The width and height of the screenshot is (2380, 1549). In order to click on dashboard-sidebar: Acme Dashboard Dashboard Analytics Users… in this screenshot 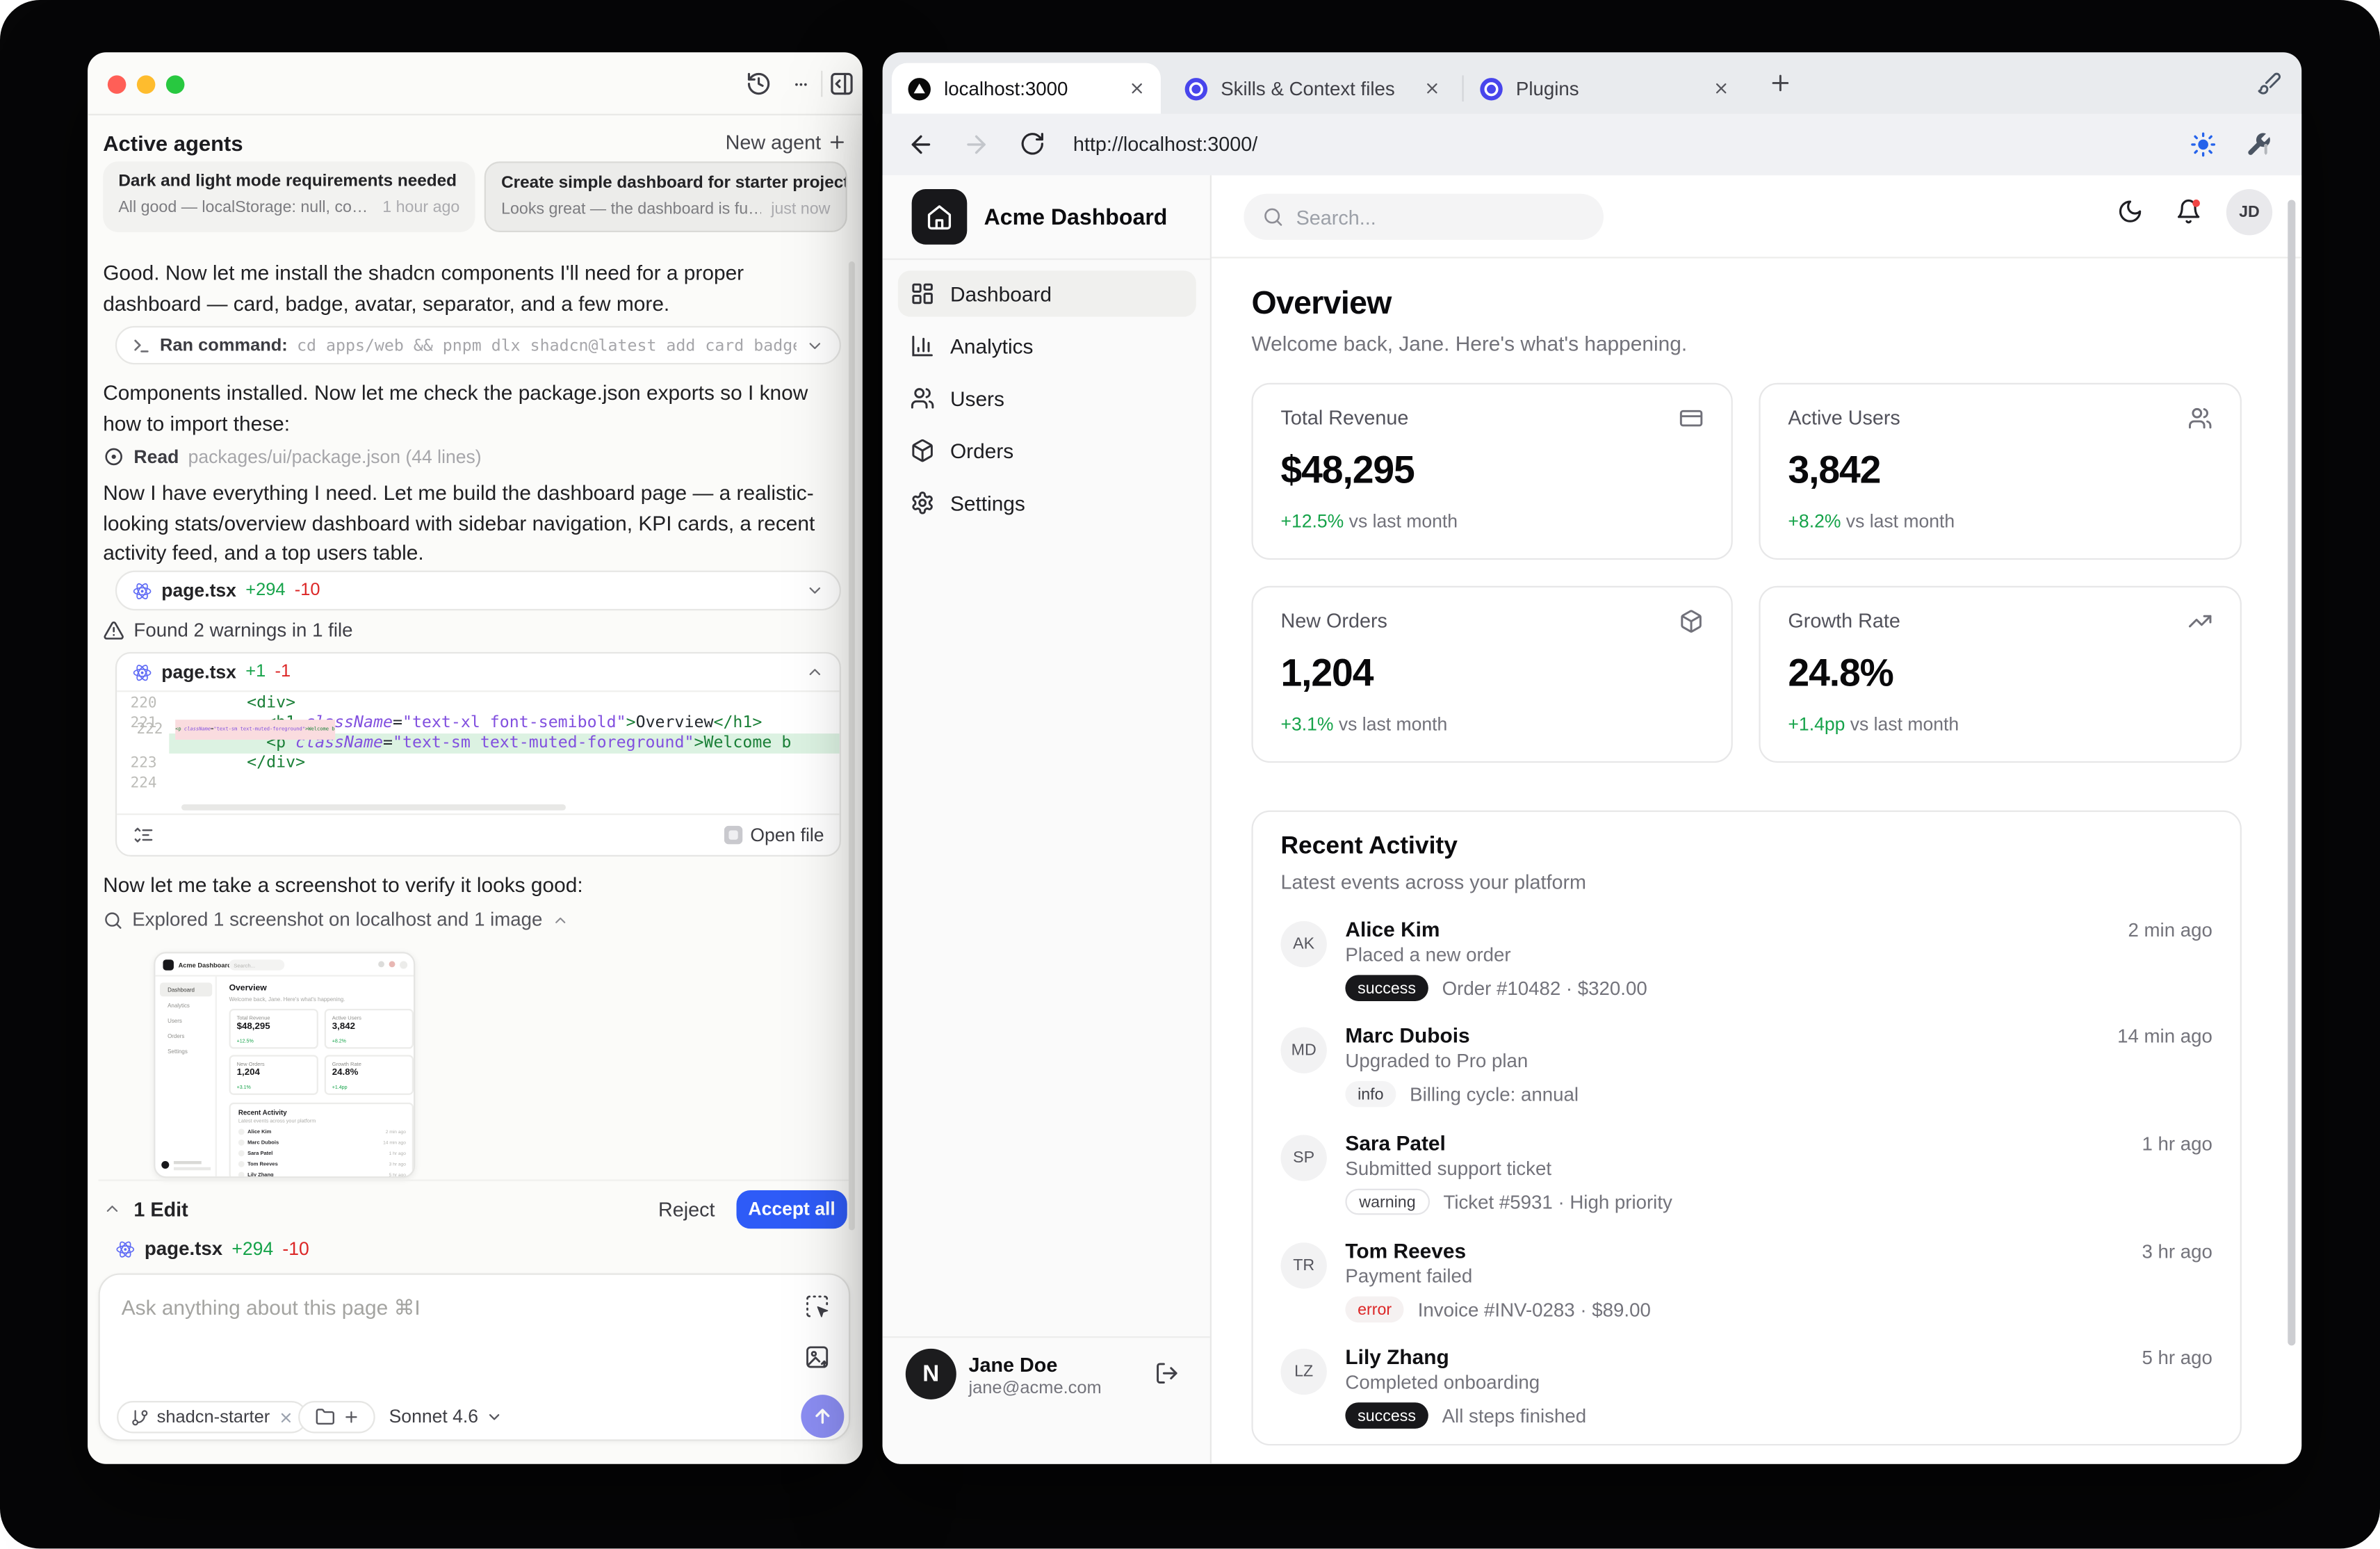, I will do `click(1047, 820)`.